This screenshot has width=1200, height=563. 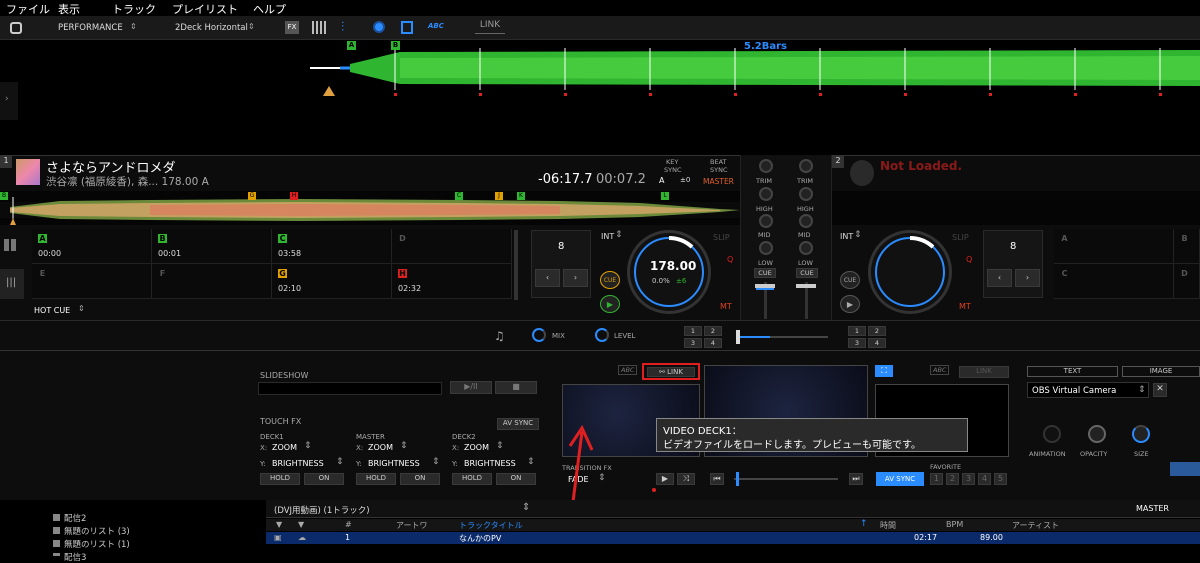 What do you see at coordinates (81, 308) in the screenshot?
I see `hotcue-mode-chevron-icon: ⇕` at bounding box center [81, 308].